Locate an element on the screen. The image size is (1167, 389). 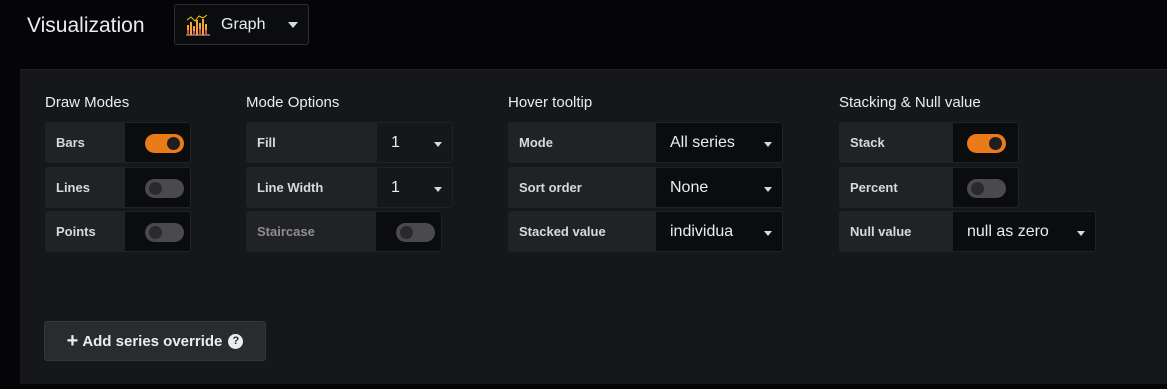
fill-label: Fill is located at coordinates (311, 142).